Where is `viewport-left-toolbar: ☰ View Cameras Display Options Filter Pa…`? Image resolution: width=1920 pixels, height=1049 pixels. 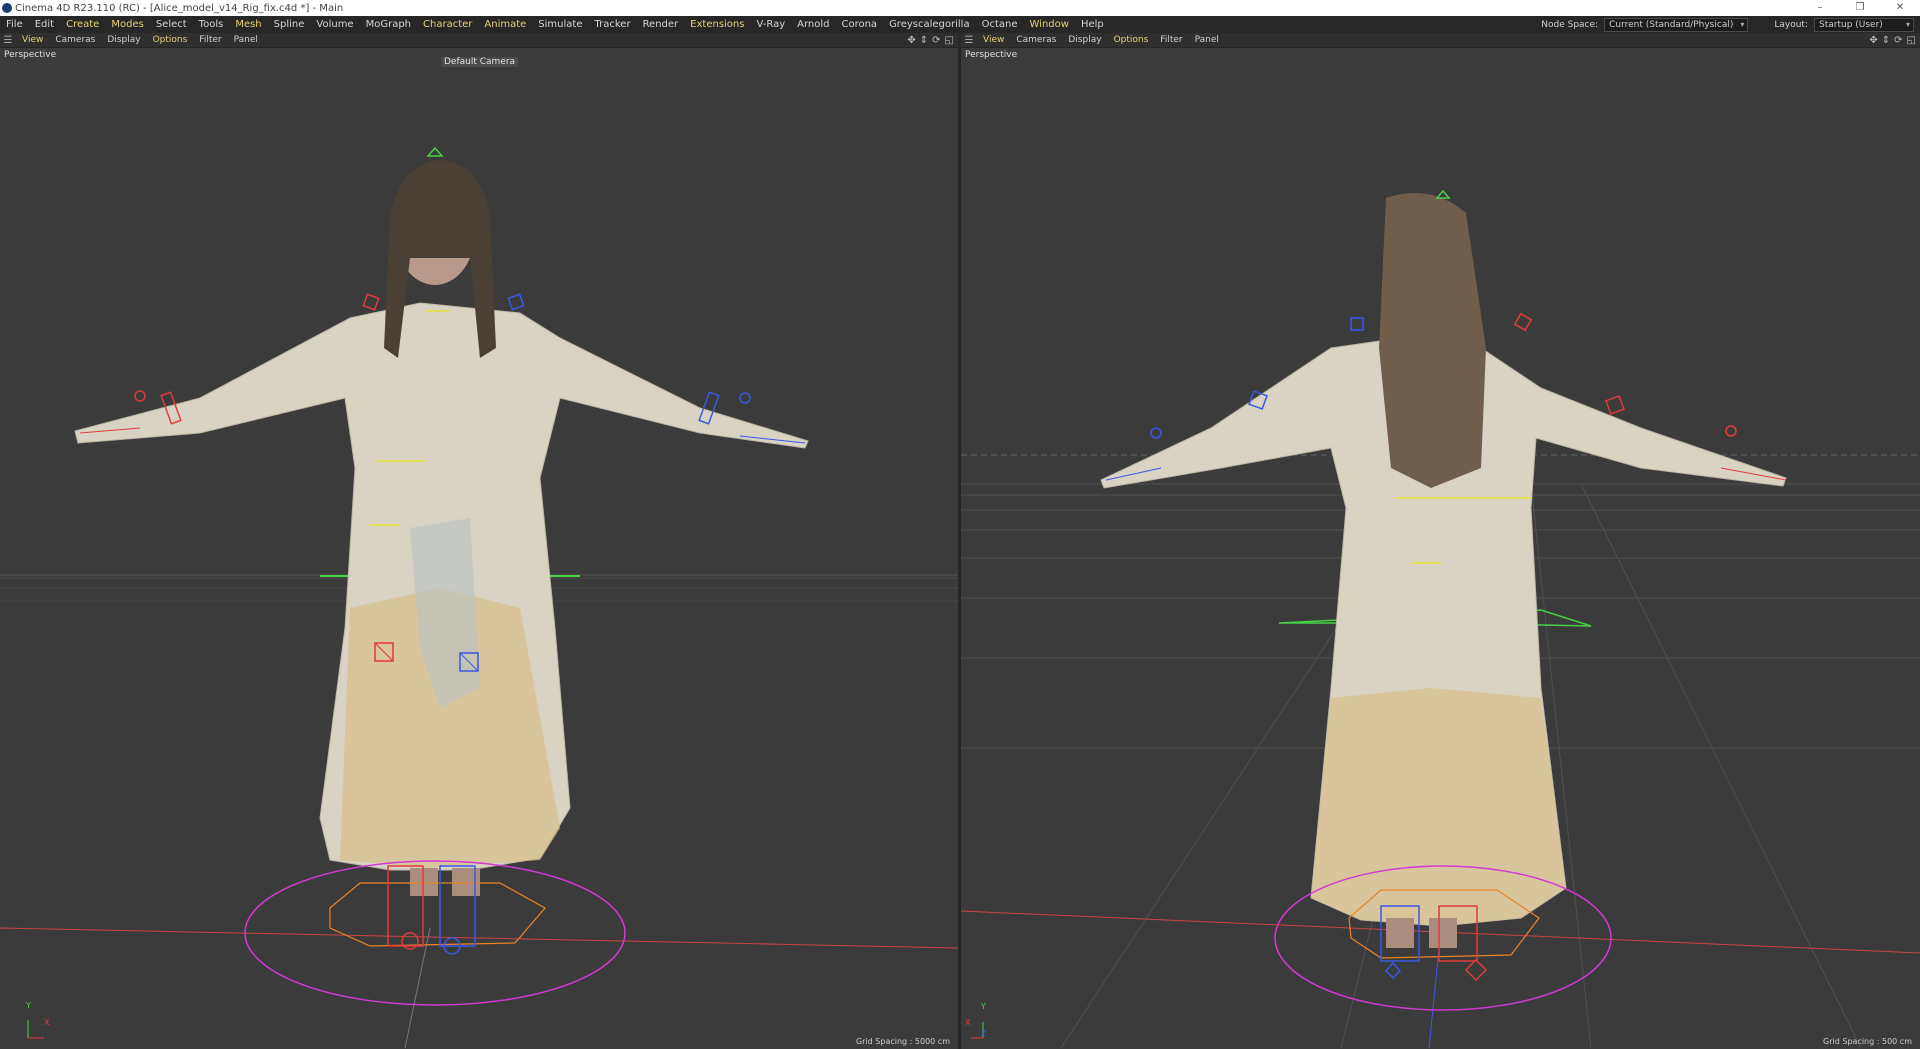 viewport-left-toolbar: ☰ View Cameras Display Options Filter Pa… is located at coordinates (479, 40).